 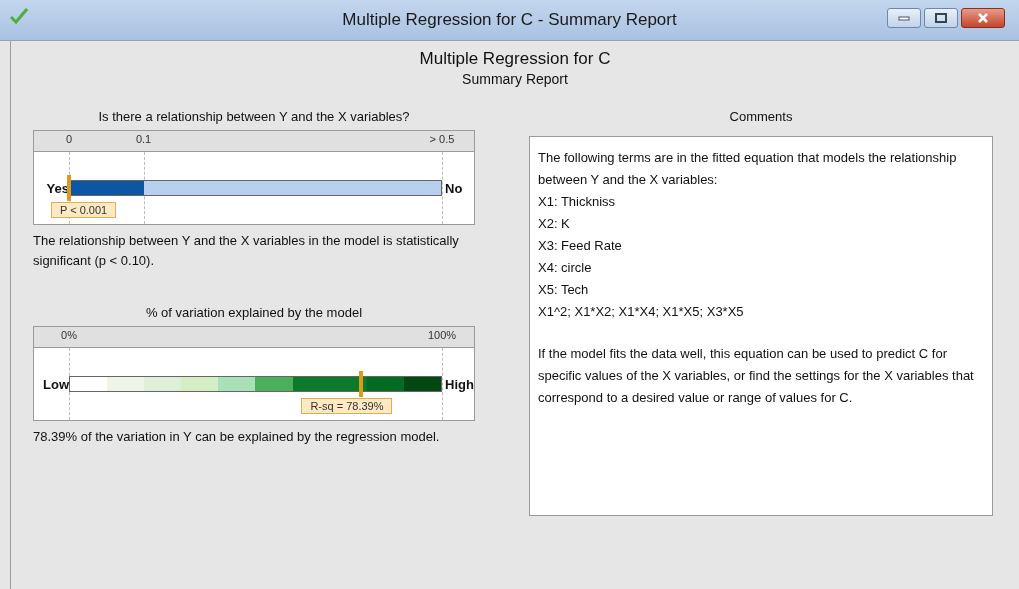 I want to click on comment-text: If the model fits the data well, this equation can be used to predict C for specific values of the X variables, or find the settings for the X variables that correspond to a desired value or range of values for C., so click(x=756, y=376).